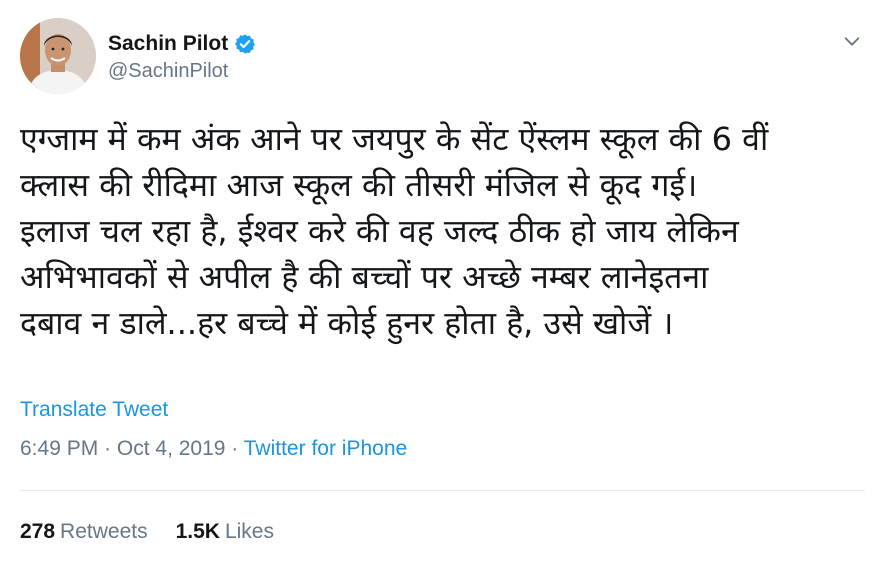 This screenshot has height=583, width=875. I want to click on author-name-row: Sachin Pilot, so click(182, 44).